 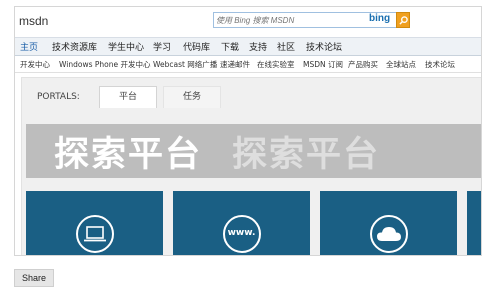 I want to click on tab-tasks-label: 任务, so click(x=191, y=97).